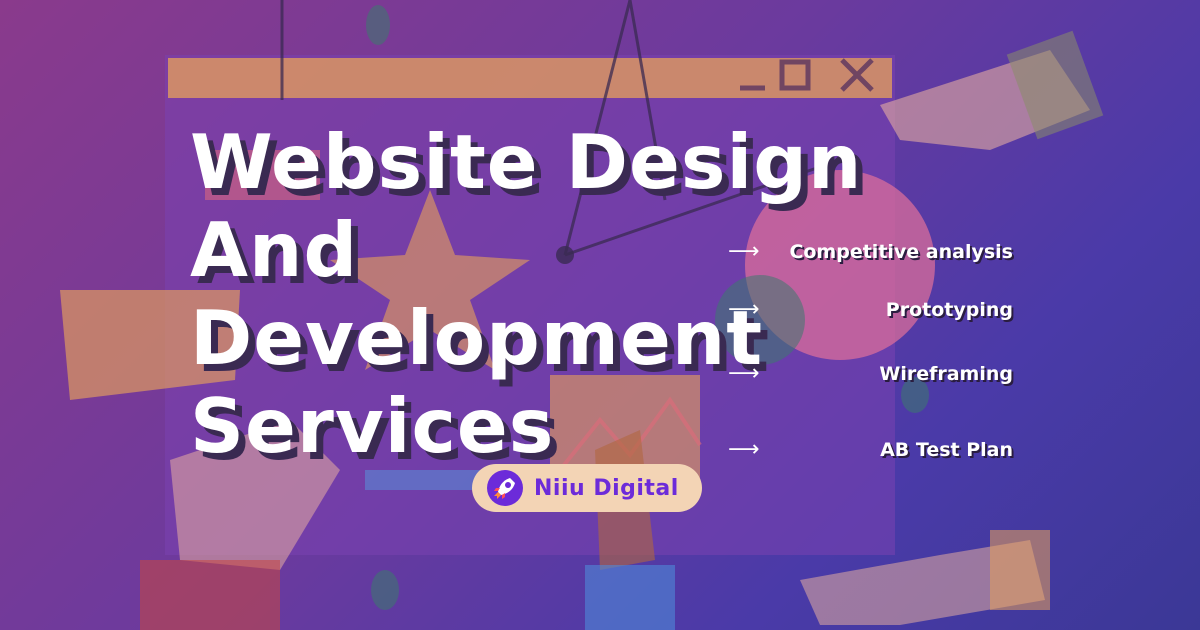 The width and height of the screenshot is (1200, 630). Describe the element at coordinates (870, 374) in the screenshot. I see `service-item-wireframing: ⟶ Wireframing` at that location.